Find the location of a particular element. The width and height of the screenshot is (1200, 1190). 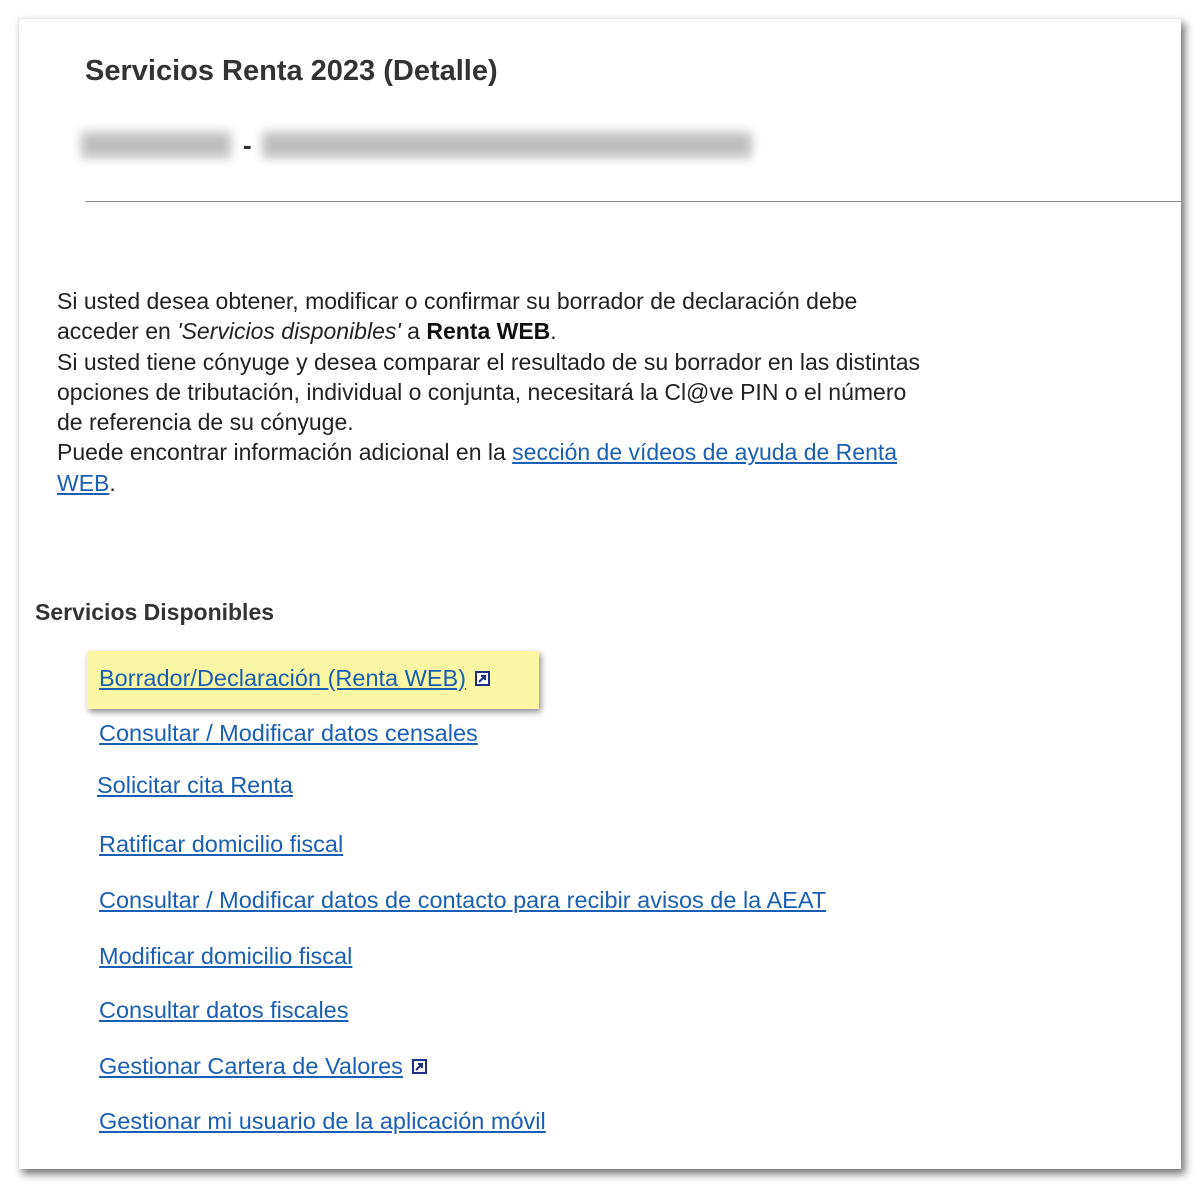

service-label: Solicitar cita Renta is located at coordinates (195, 785).